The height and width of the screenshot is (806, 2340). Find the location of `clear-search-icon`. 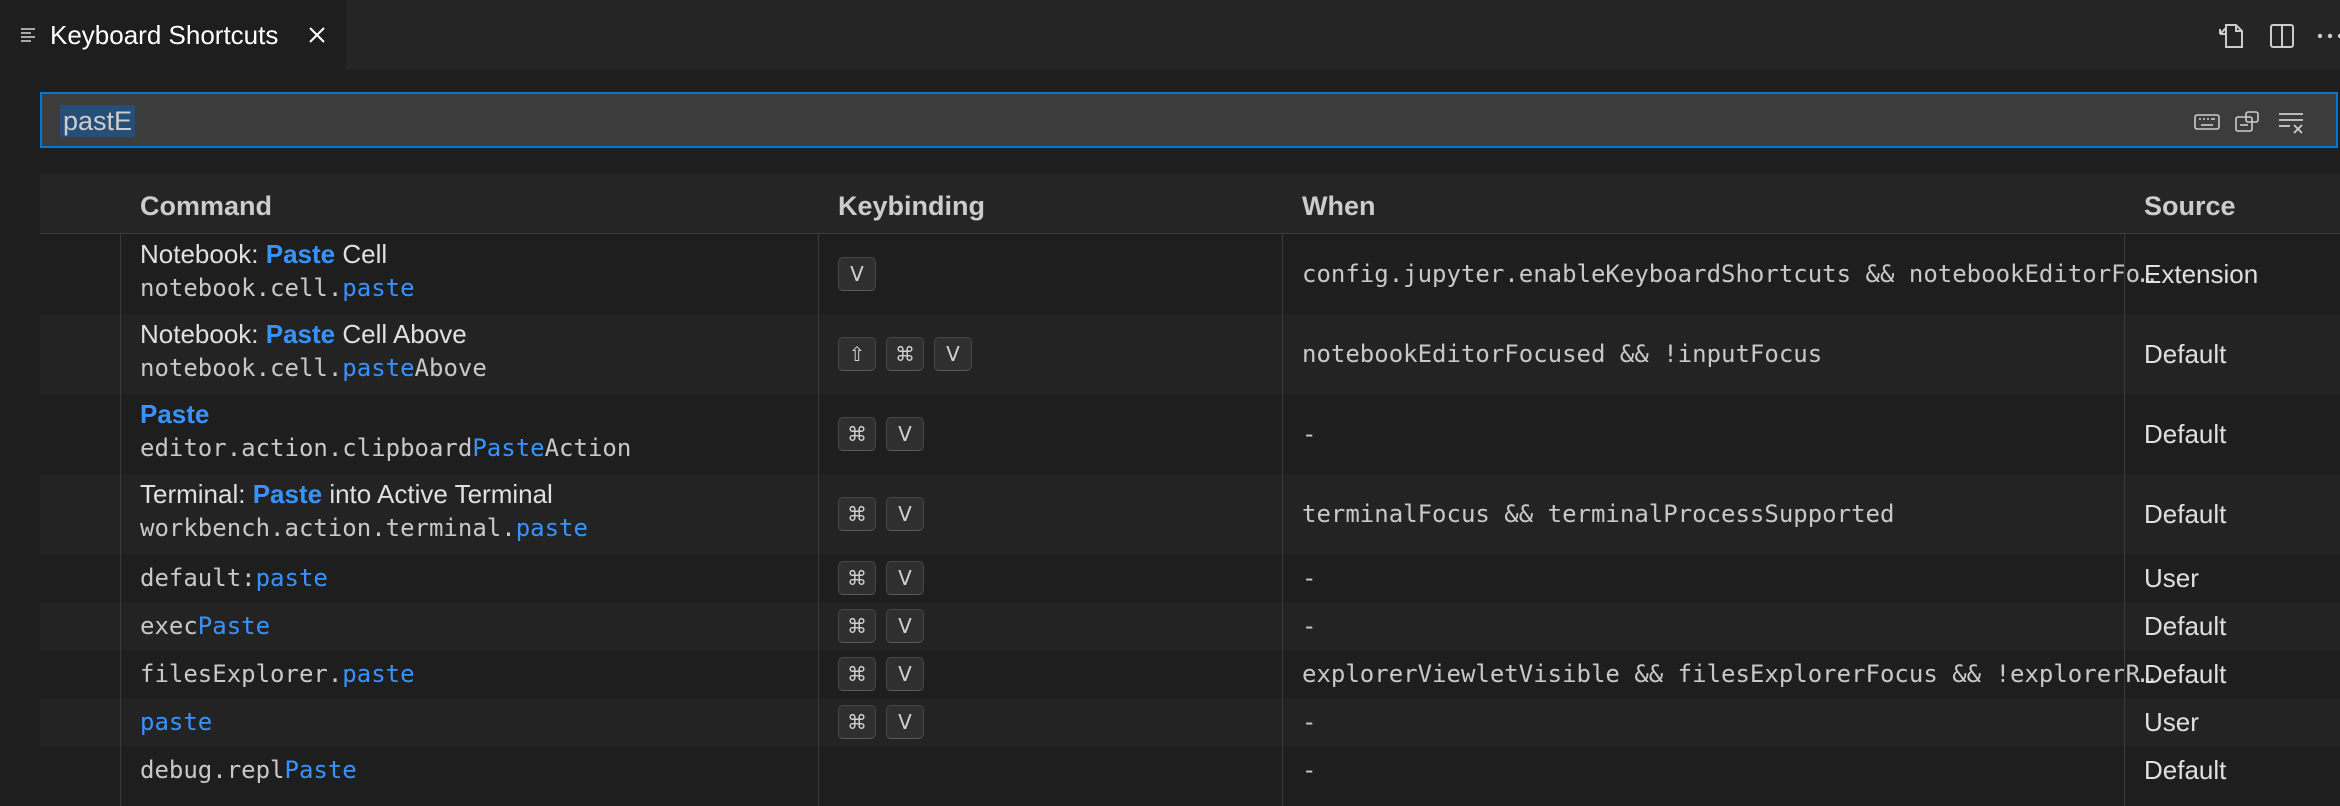

clear-search-icon is located at coordinates (2291, 122).